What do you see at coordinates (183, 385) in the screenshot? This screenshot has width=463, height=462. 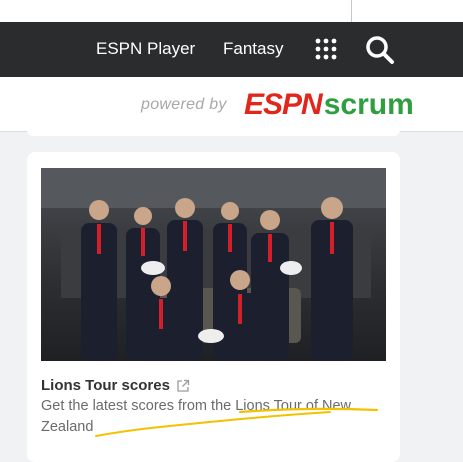 I see `external-link-icon` at bounding box center [183, 385].